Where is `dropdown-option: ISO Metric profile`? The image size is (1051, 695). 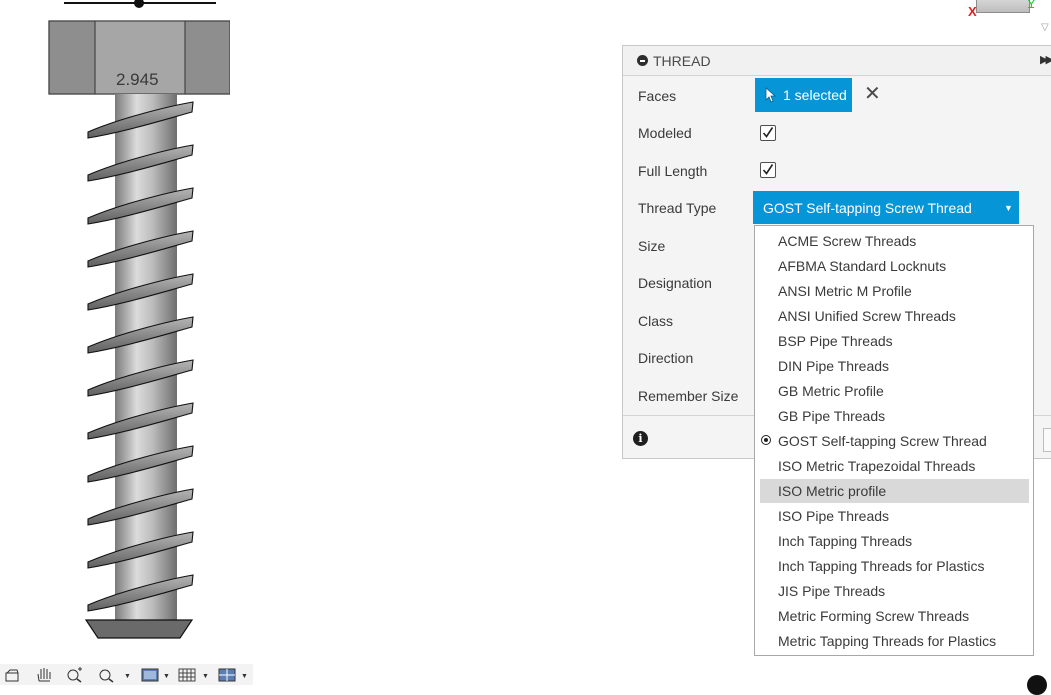
dropdown-option: ISO Metric profile is located at coordinates (894, 491).